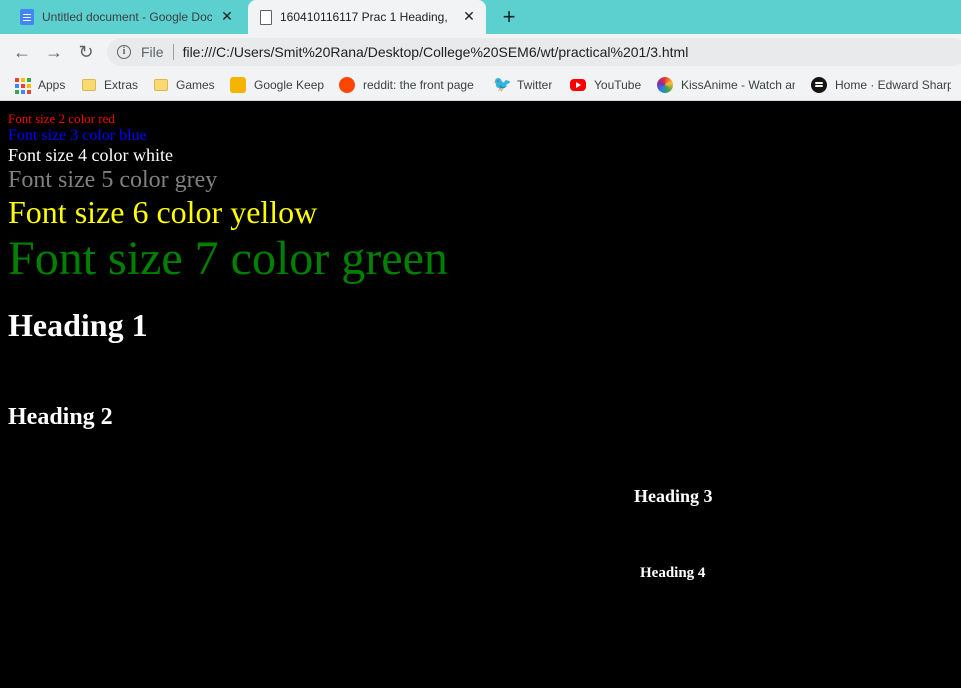 The image size is (961, 688). I want to click on tab-google-docs: Untitled document - Google Doc ✕, so click(126, 17).